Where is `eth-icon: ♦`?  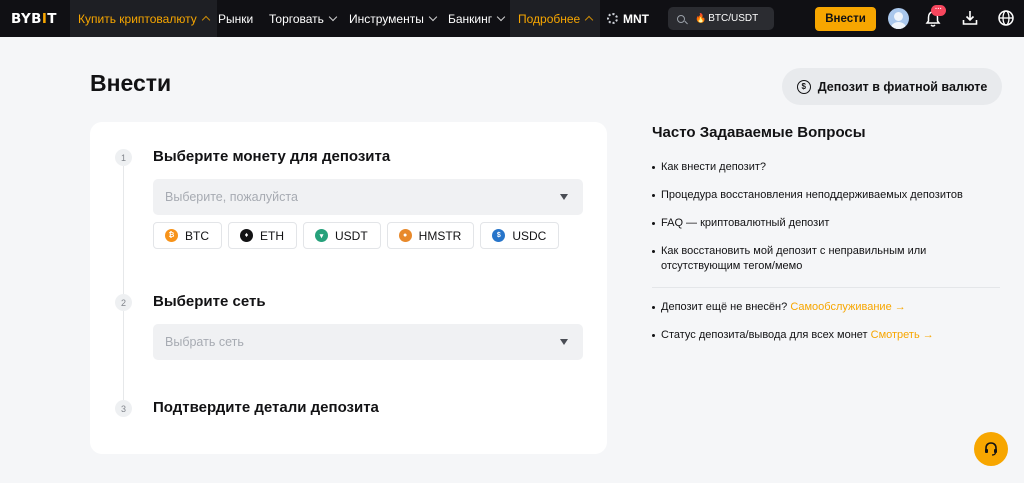
eth-icon: ♦ is located at coordinates (246, 235).